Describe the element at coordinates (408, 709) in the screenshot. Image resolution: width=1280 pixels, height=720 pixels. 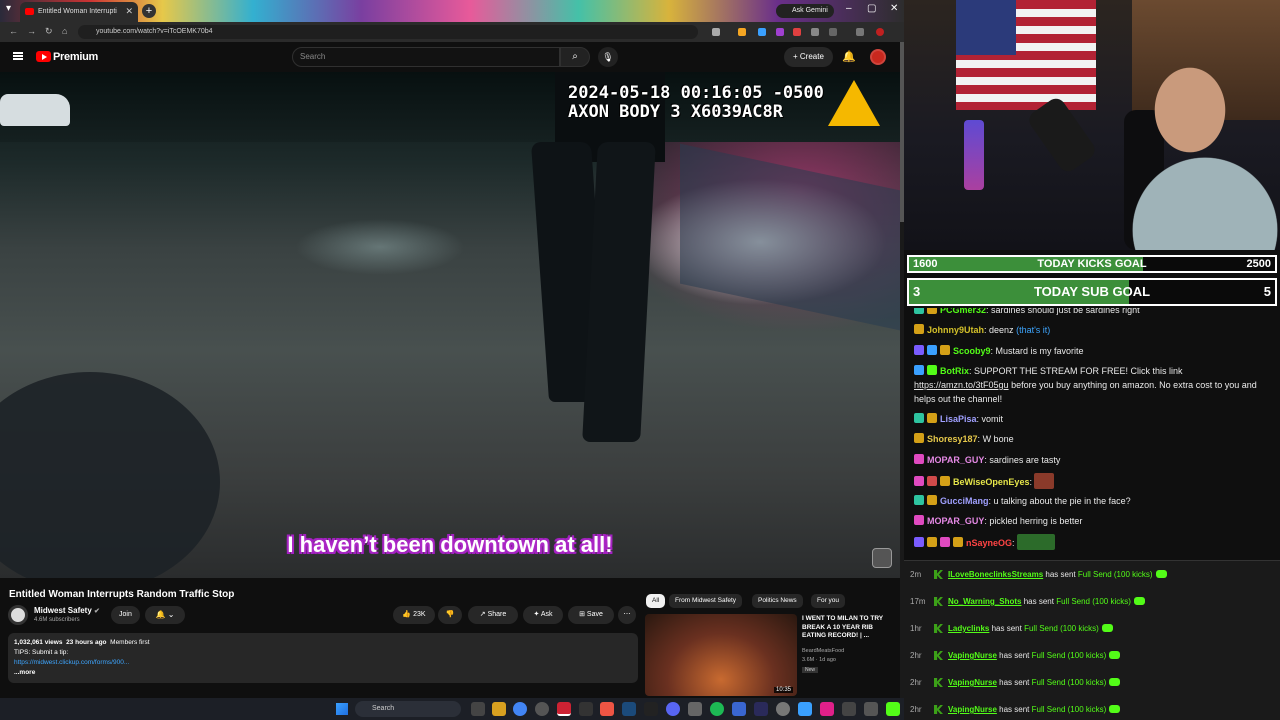
I see `taskbar-search-input: Search` at that location.